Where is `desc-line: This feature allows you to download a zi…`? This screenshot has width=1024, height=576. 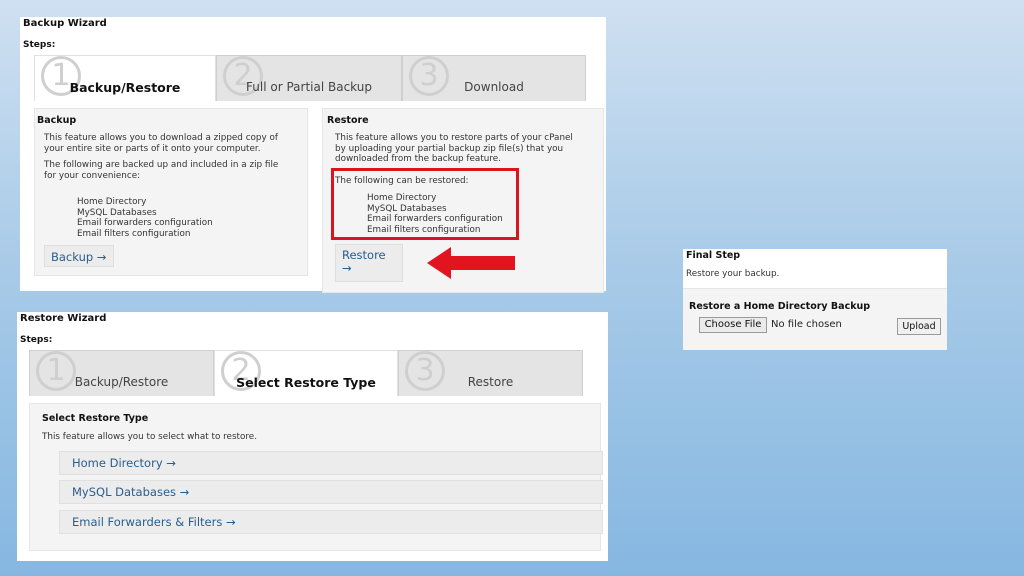
desc-line: This feature allows you to download a zi… is located at coordinates (161, 138).